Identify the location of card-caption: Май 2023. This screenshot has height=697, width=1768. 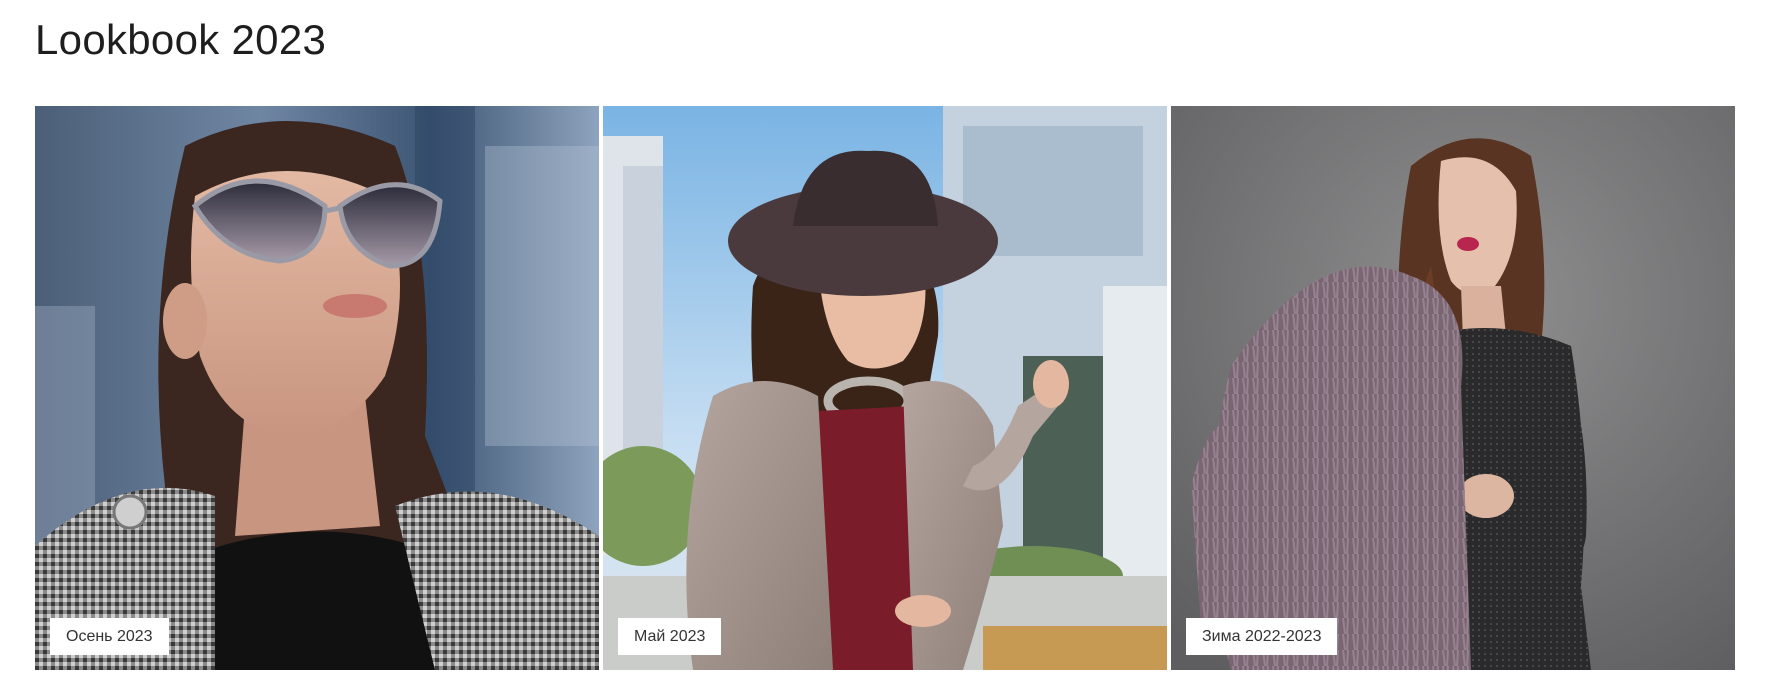
(670, 636).